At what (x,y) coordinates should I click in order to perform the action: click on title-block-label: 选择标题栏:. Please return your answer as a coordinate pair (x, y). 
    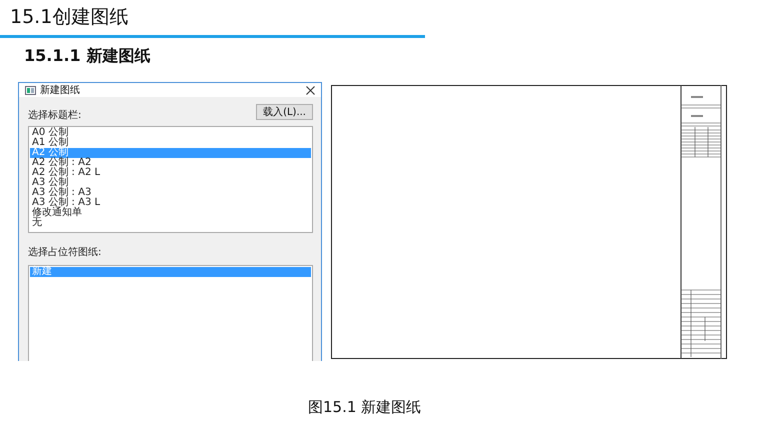
    Looking at the image, I should click on (55, 115).